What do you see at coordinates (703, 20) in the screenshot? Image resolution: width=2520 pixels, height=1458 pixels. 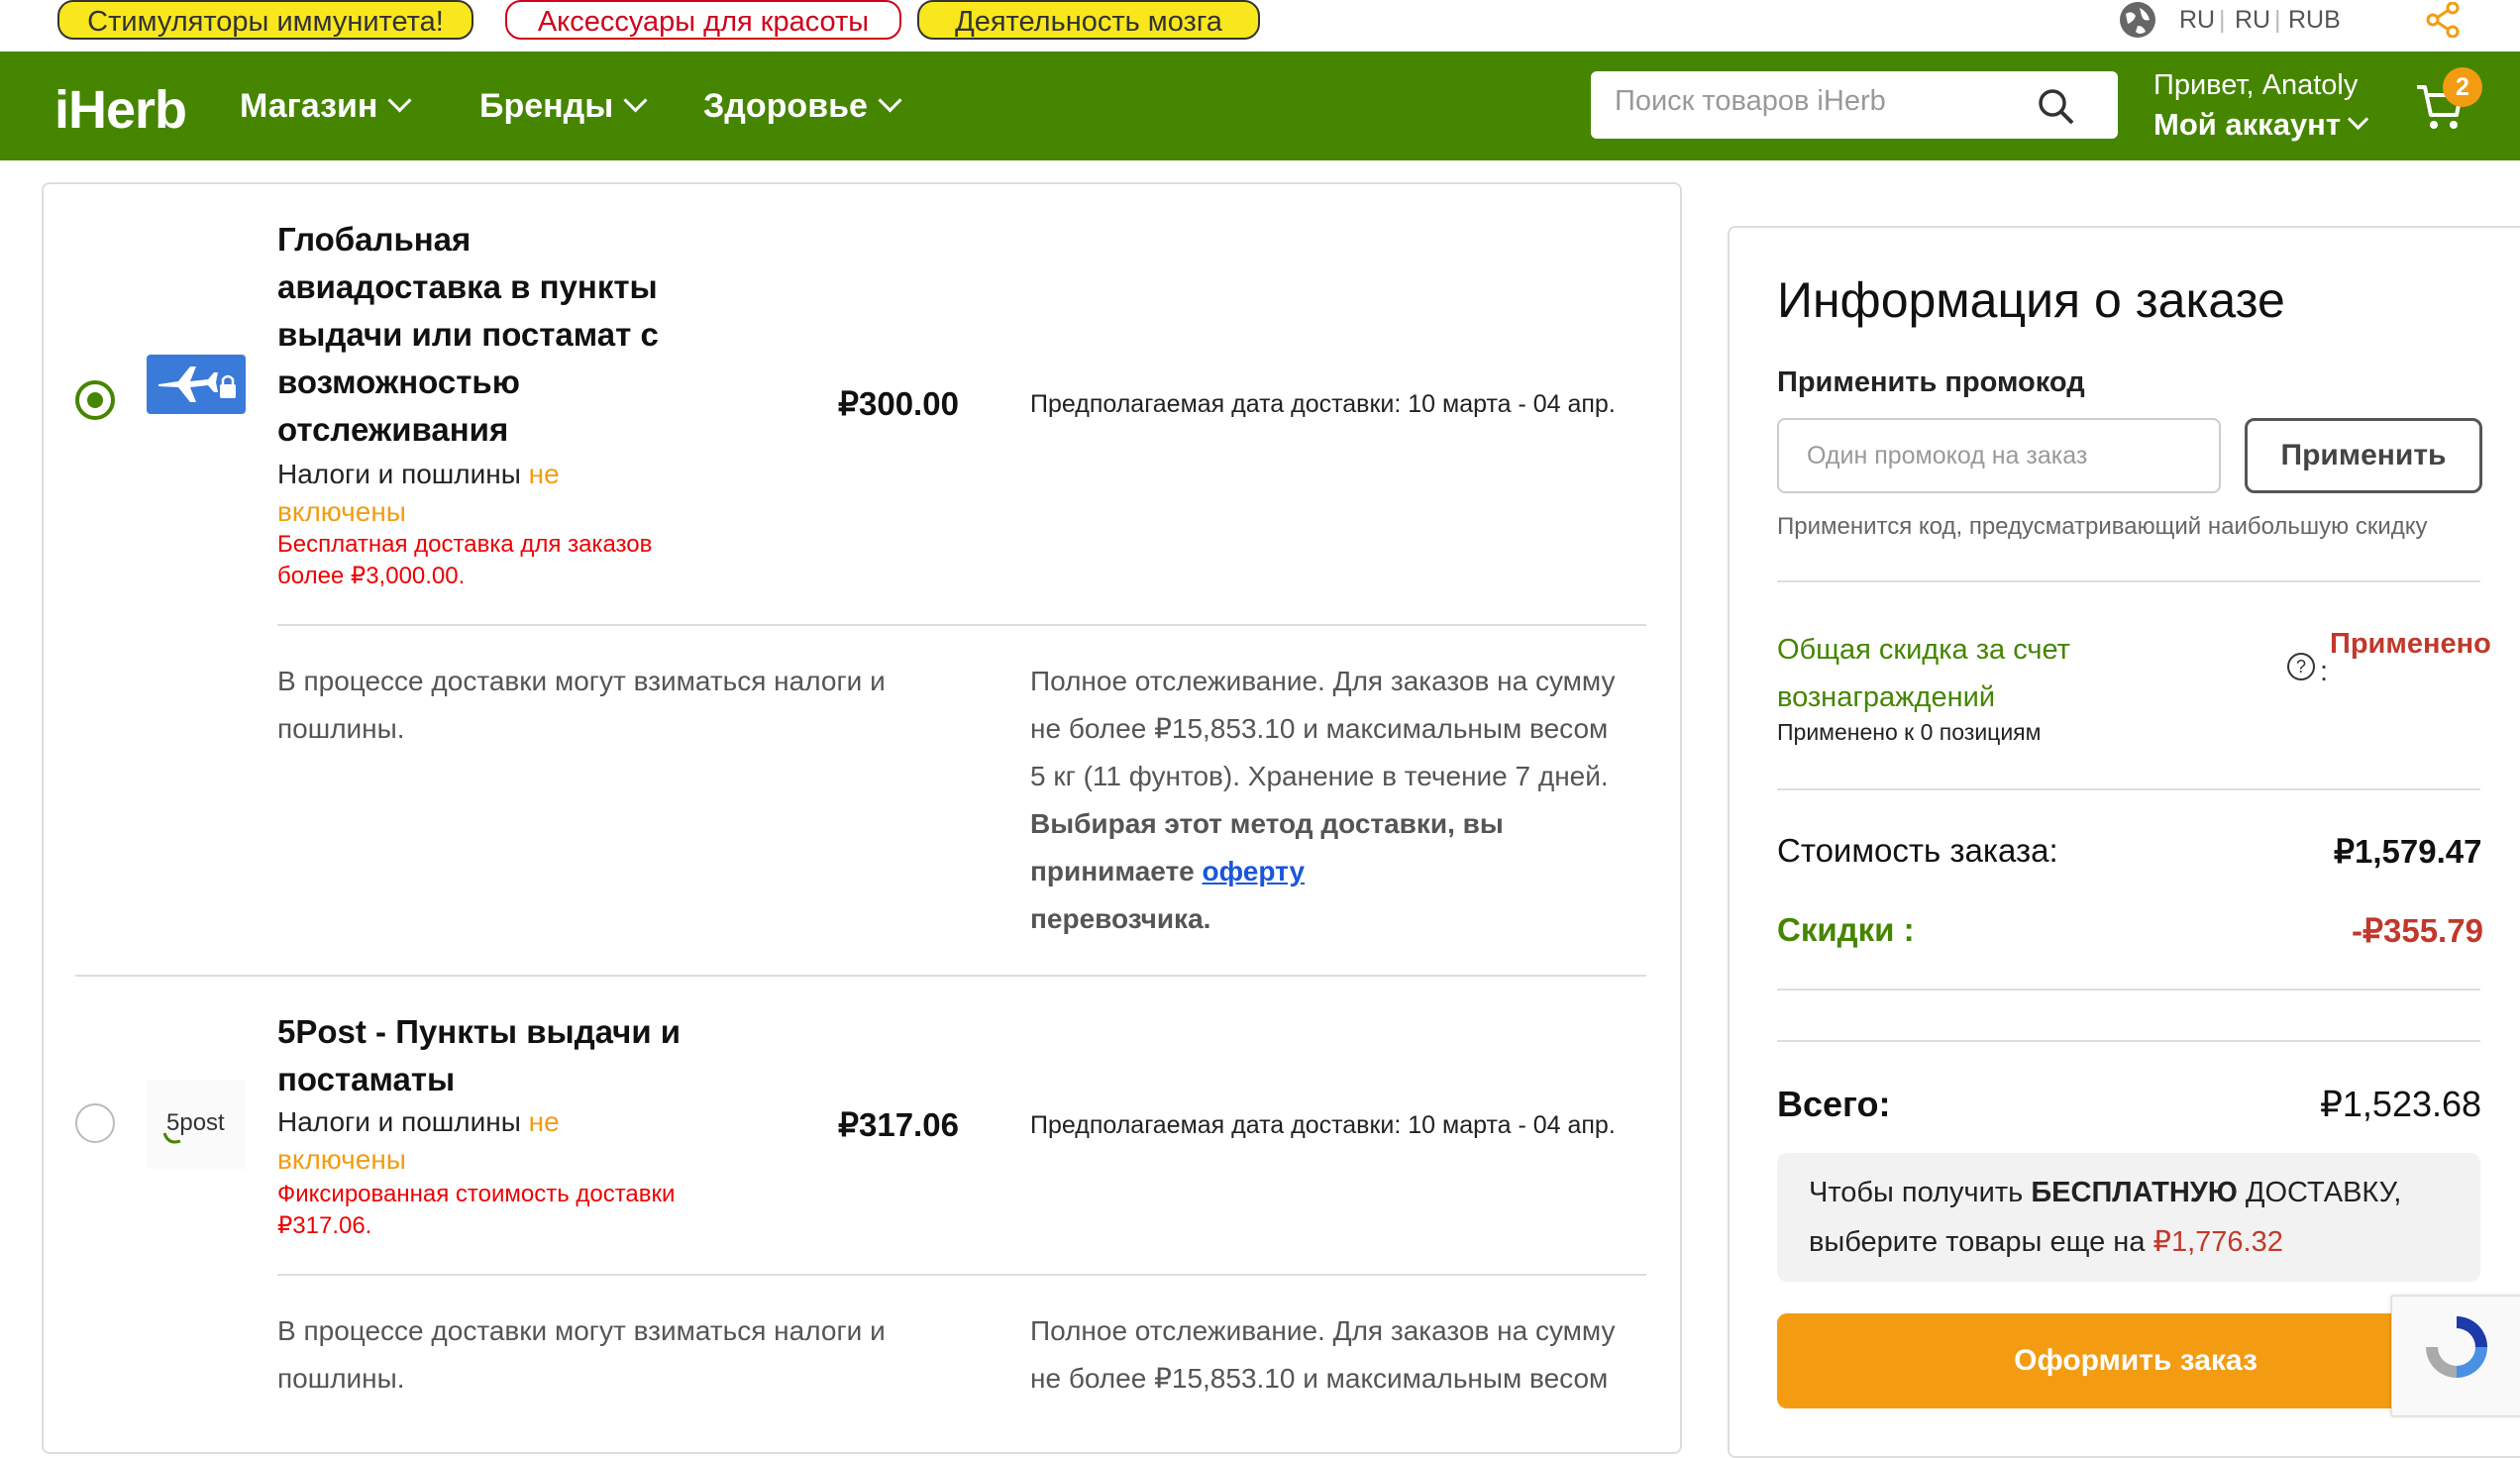 I see `promo-pill-beauty: Аксессуары для красоты` at bounding box center [703, 20].